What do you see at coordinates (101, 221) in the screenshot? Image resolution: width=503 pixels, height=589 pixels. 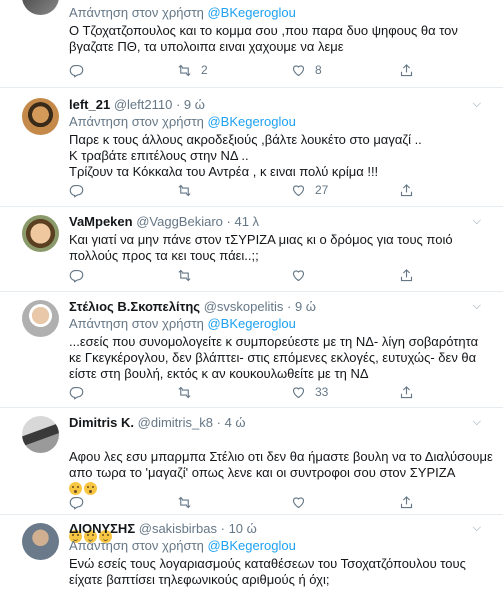 I see `display-name: VaMpeken` at bounding box center [101, 221].